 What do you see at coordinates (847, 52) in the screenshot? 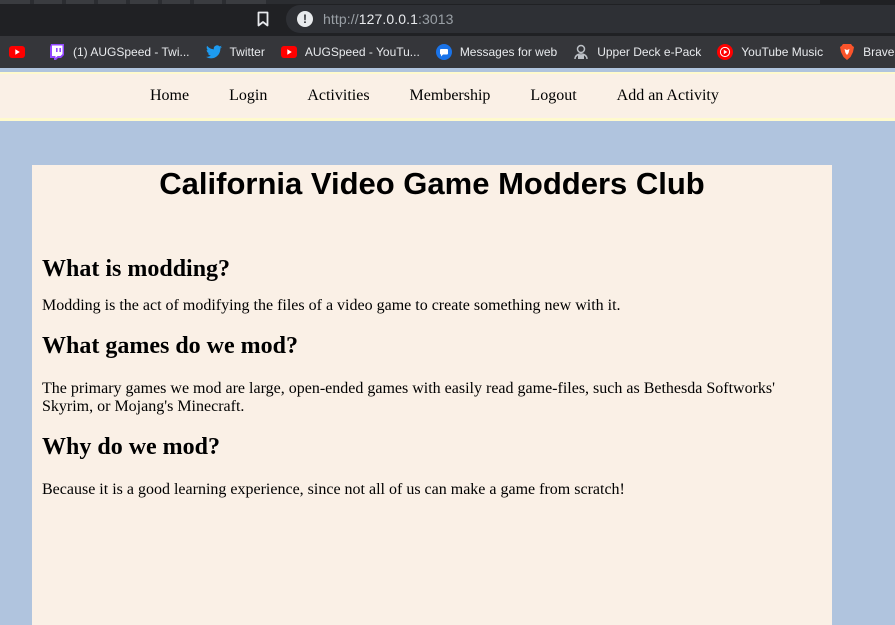
I see `brave-icon` at bounding box center [847, 52].